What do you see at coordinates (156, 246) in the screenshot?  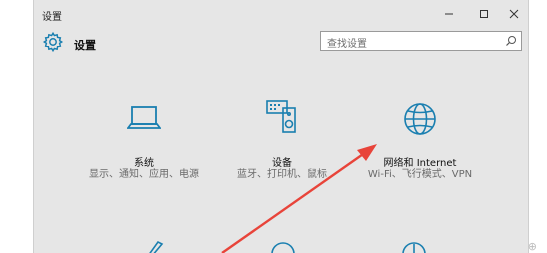 I see `pen-icon` at bounding box center [156, 246].